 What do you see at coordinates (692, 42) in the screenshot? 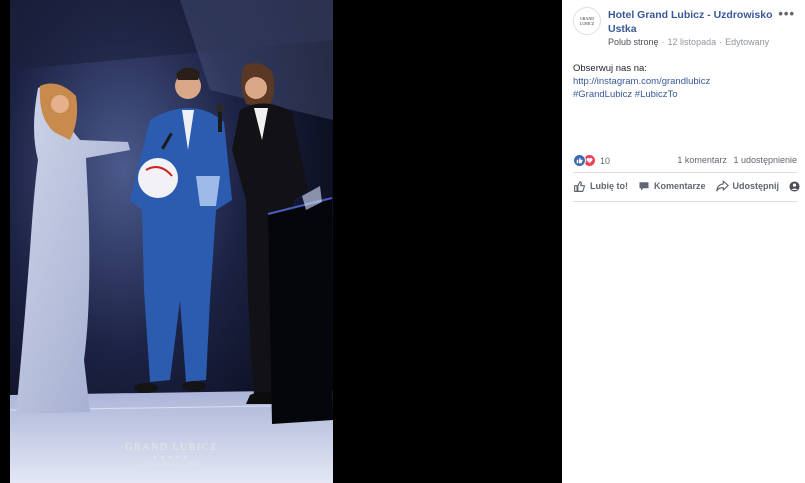
I see `post-date: 12 listopada` at bounding box center [692, 42].